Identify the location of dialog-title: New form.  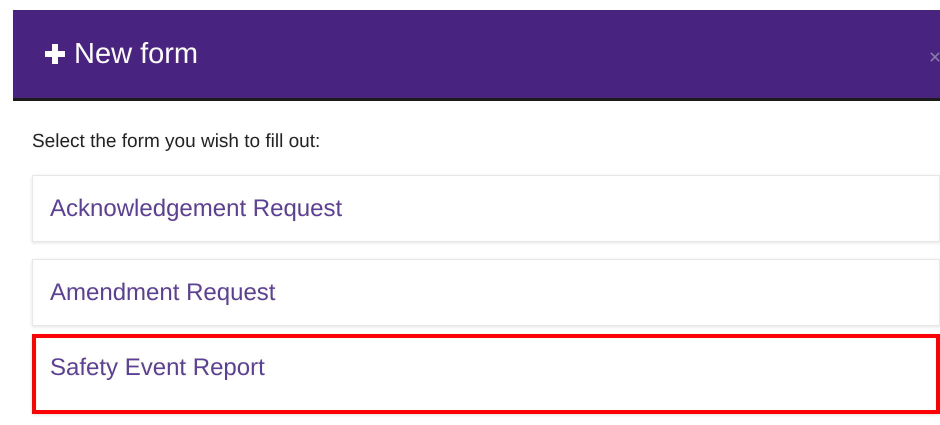
(136, 54).